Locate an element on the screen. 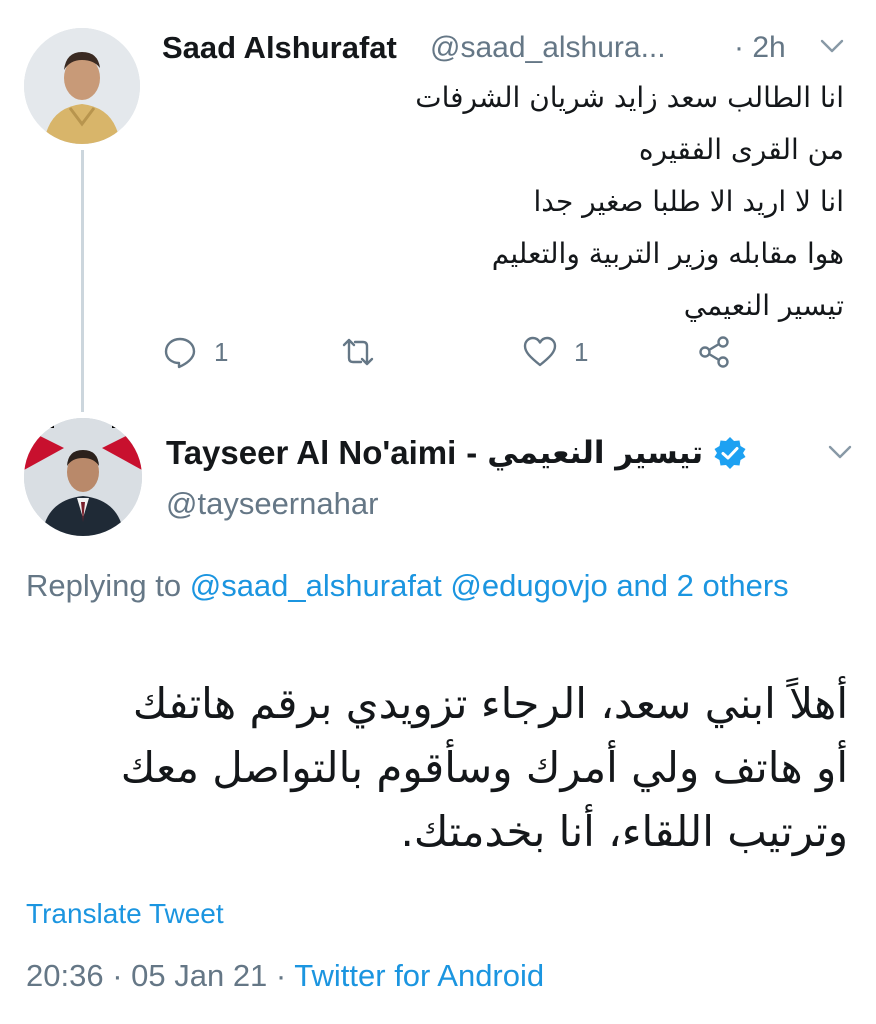  tweet-metadata: 20:36 · 05 Jan 21 · Twitter for Android is located at coordinates (285, 976).